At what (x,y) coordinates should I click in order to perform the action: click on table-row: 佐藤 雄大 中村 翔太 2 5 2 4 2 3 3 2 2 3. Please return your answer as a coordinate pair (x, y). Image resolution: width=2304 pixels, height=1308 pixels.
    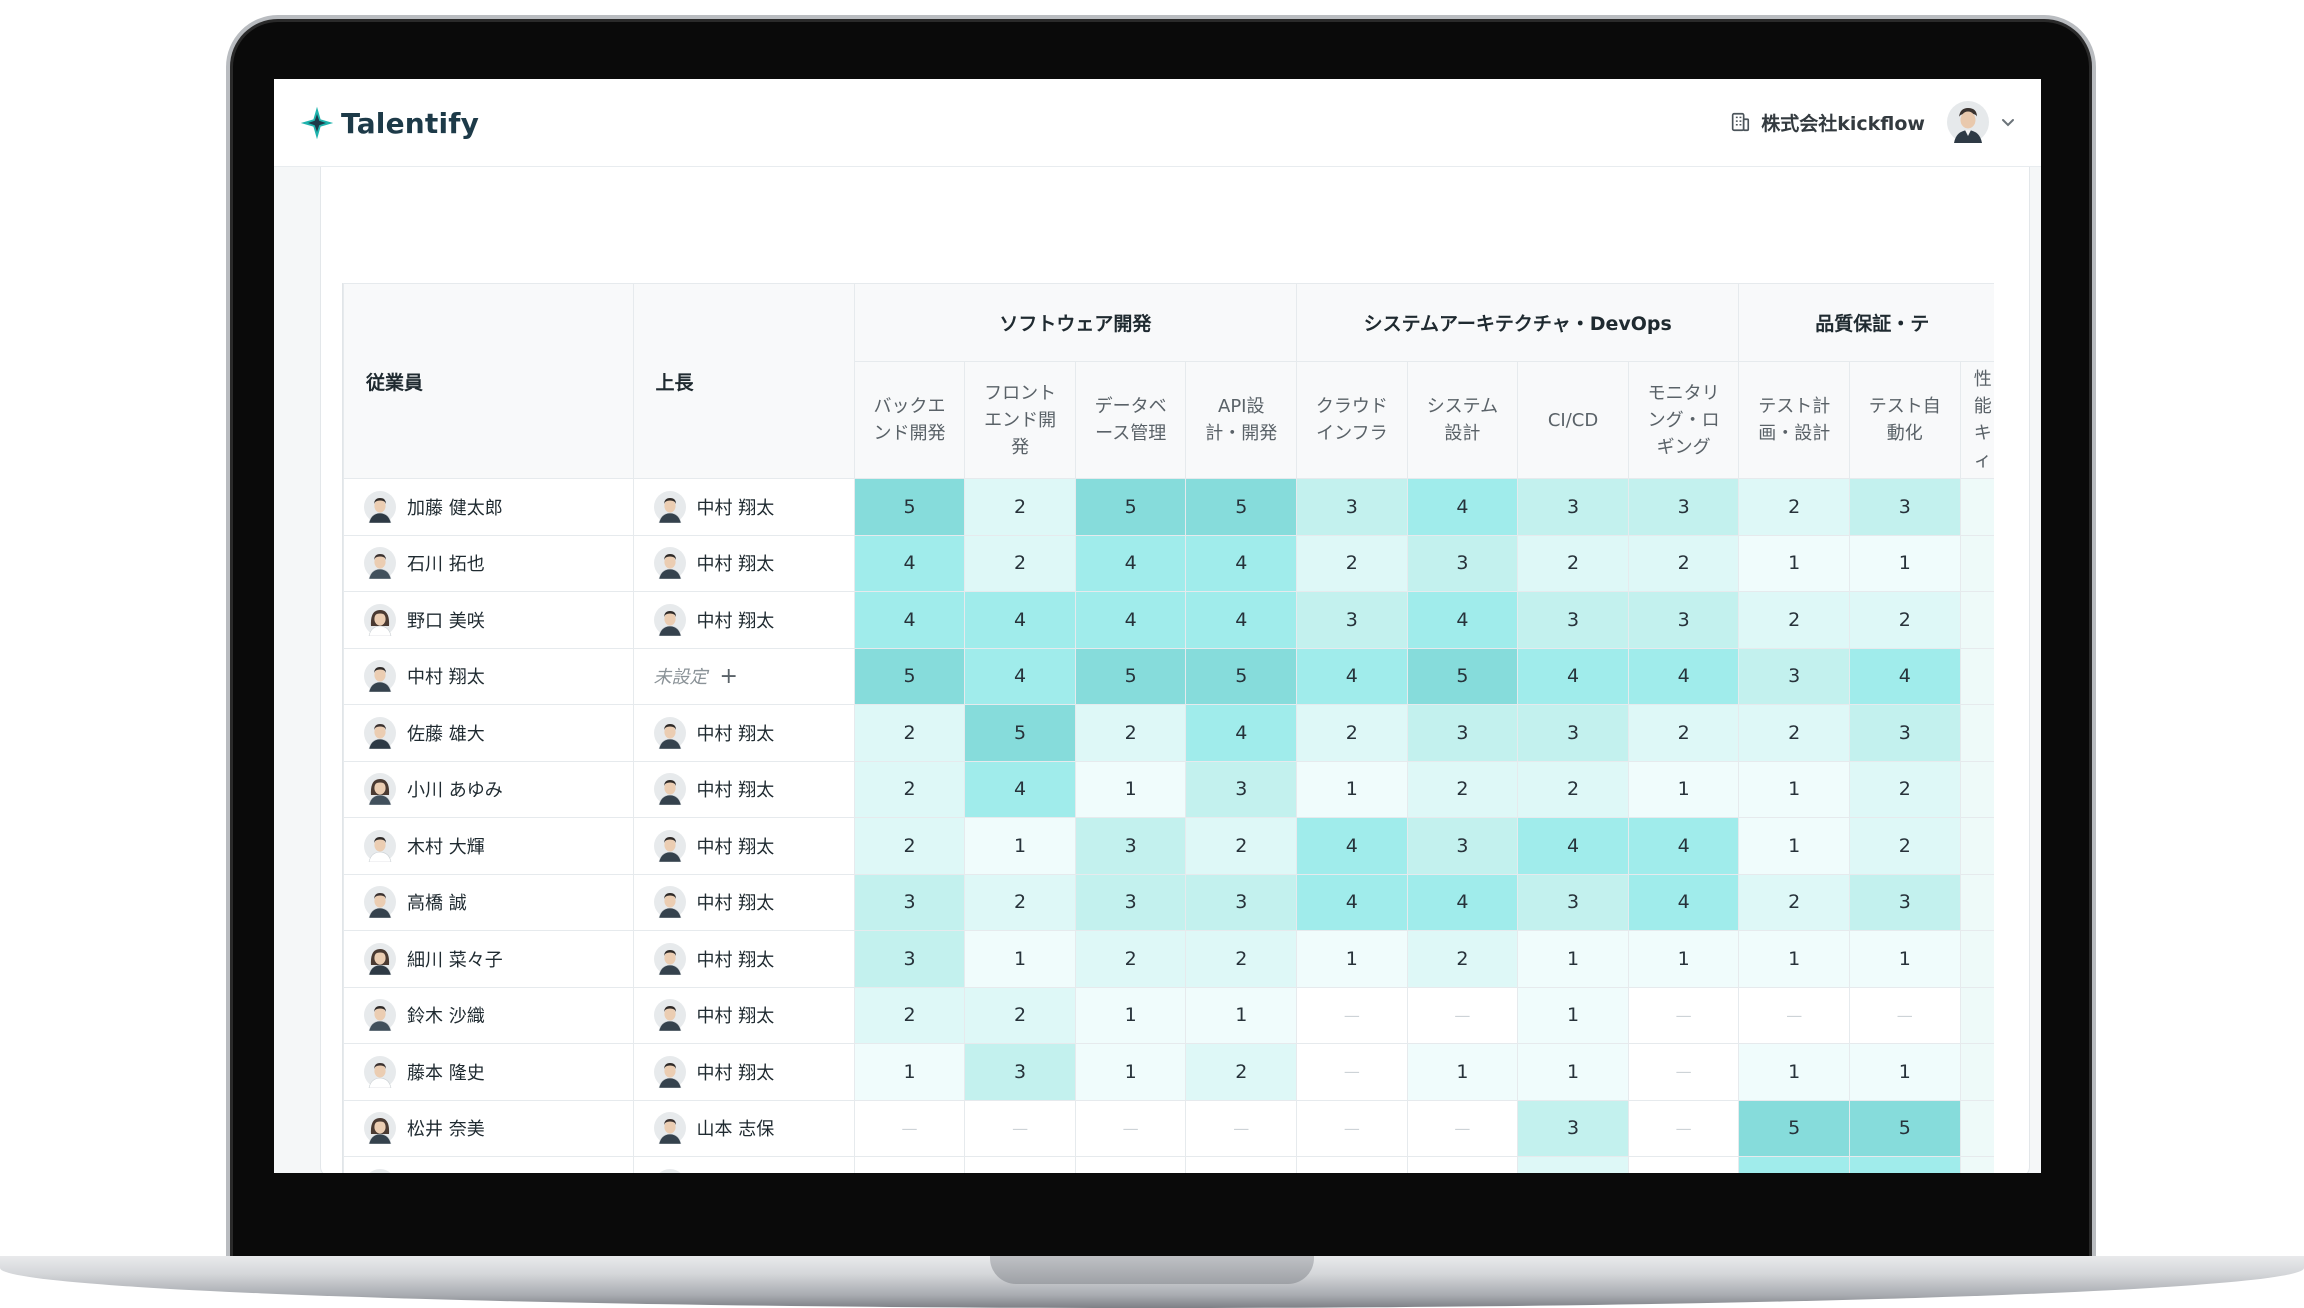
    Looking at the image, I should click on (1168, 733).